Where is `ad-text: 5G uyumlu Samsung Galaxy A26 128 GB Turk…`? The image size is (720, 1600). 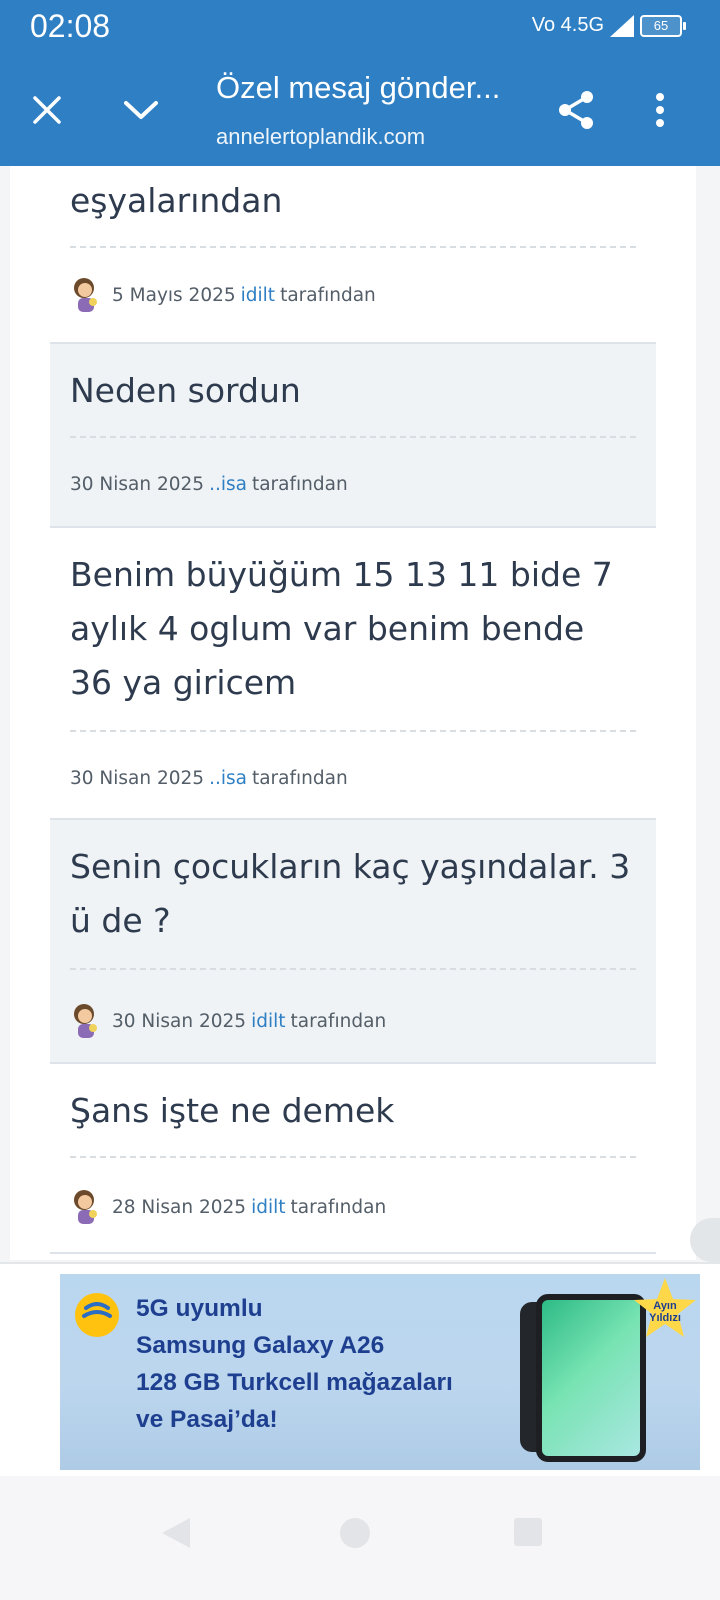 ad-text: 5G uyumlu Samsung Galaxy A26 128 GB Turk… is located at coordinates (294, 1364).